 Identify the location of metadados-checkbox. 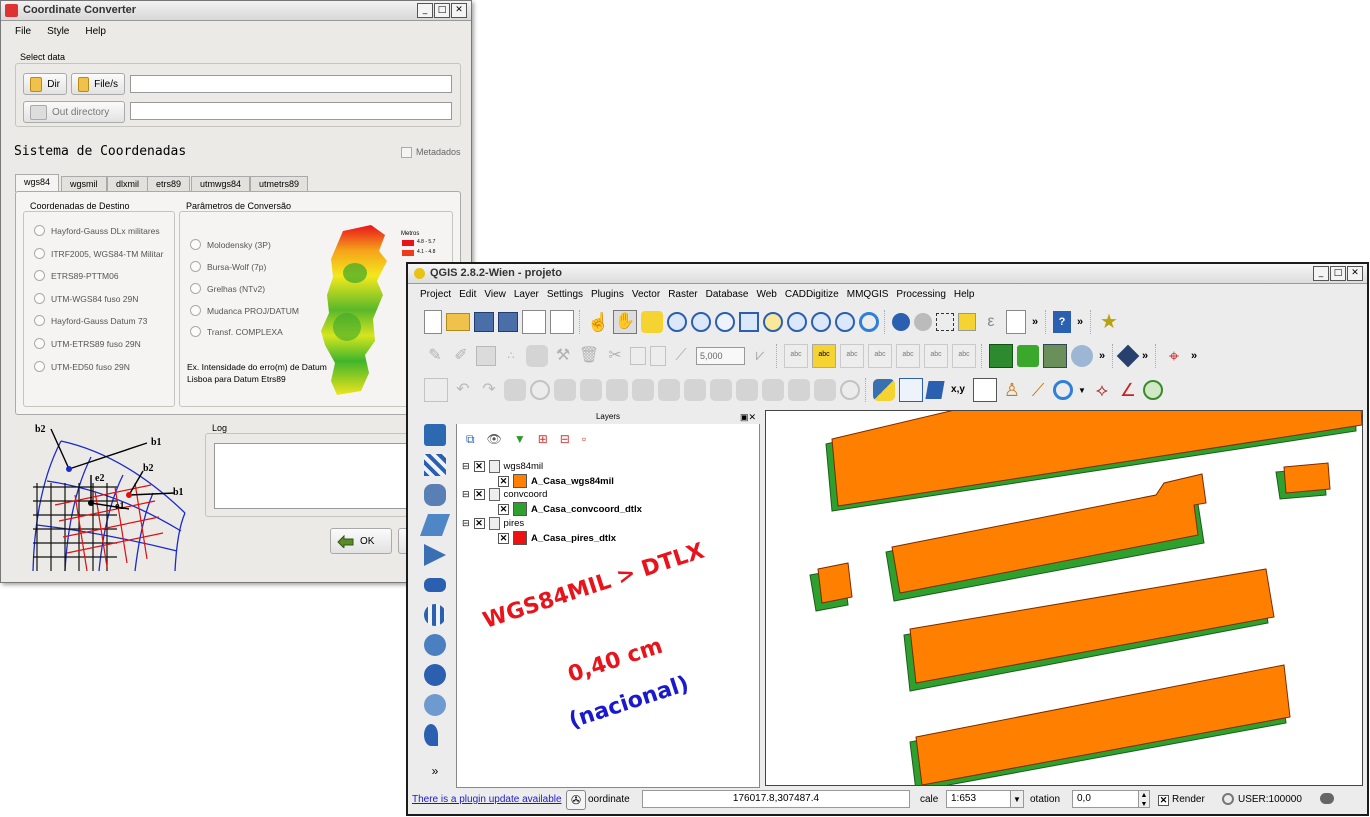
(406, 152).